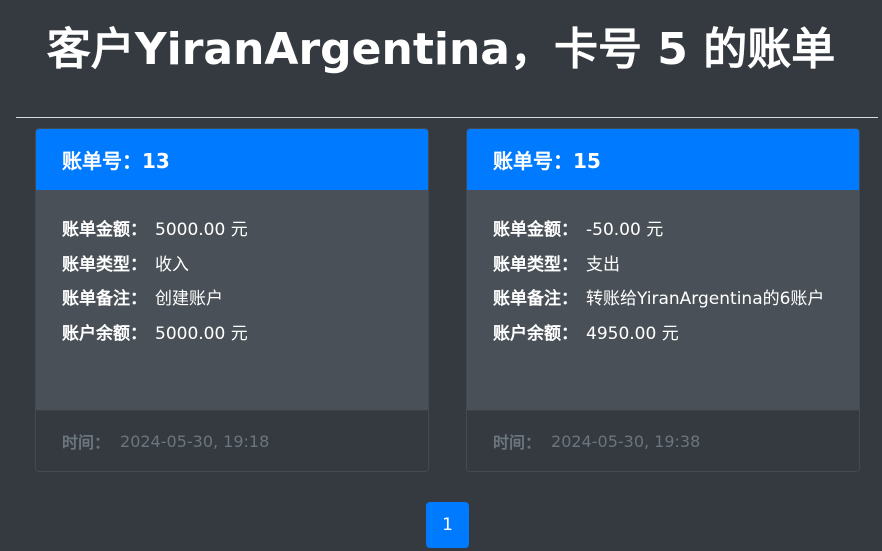 This screenshot has height=551, width=882. Describe the element at coordinates (447, 117) in the screenshot. I see `title-divider` at that location.